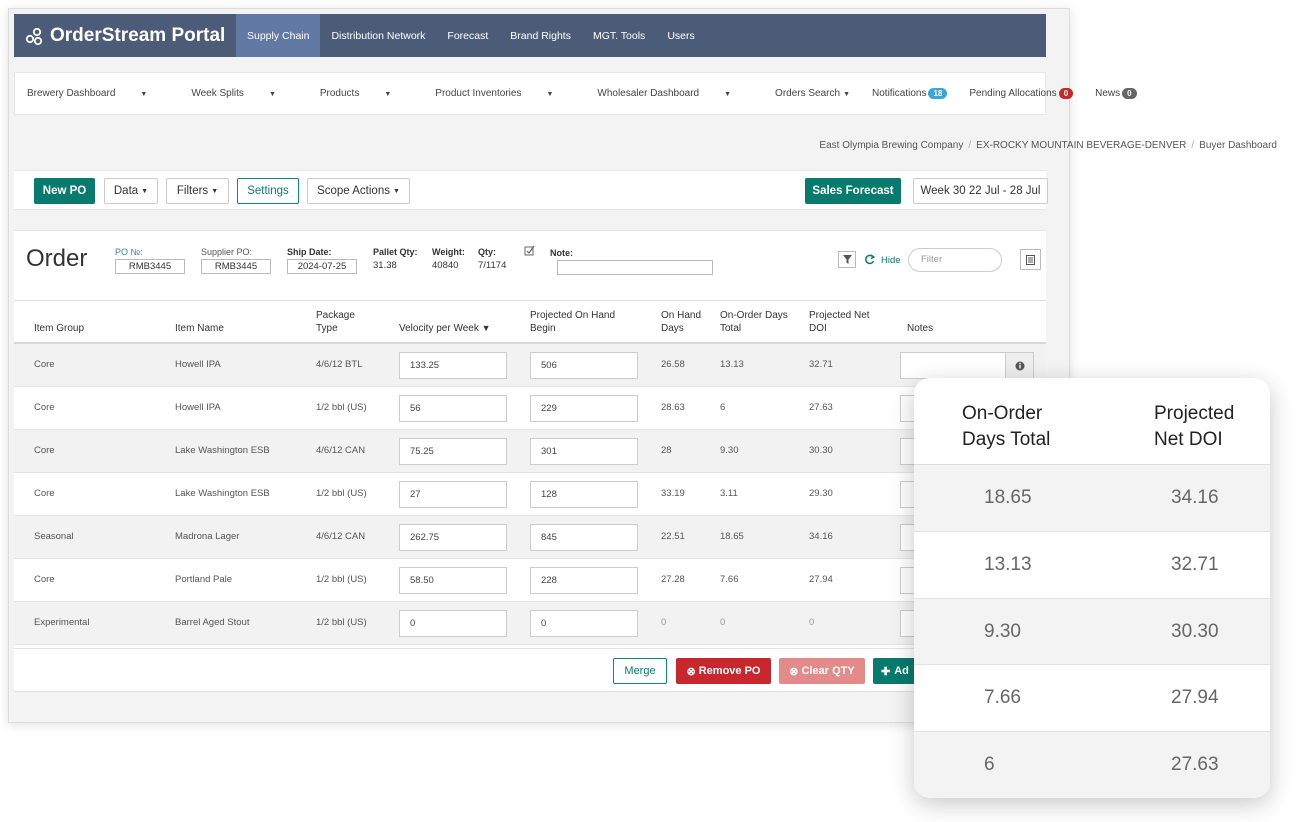 Image resolution: width=1299 pixels, height=822 pixels. Describe the element at coordinates (57, 258) in the screenshot. I see `order-title: Order` at that location.